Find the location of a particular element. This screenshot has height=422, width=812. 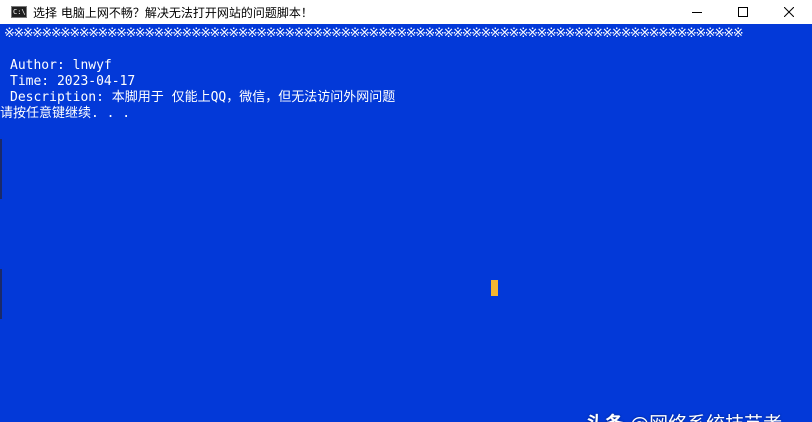

description-line: Description: 本脚用于 仅能上QQ，微信，但无法访问外网问题 is located at coordinates (203, 97).